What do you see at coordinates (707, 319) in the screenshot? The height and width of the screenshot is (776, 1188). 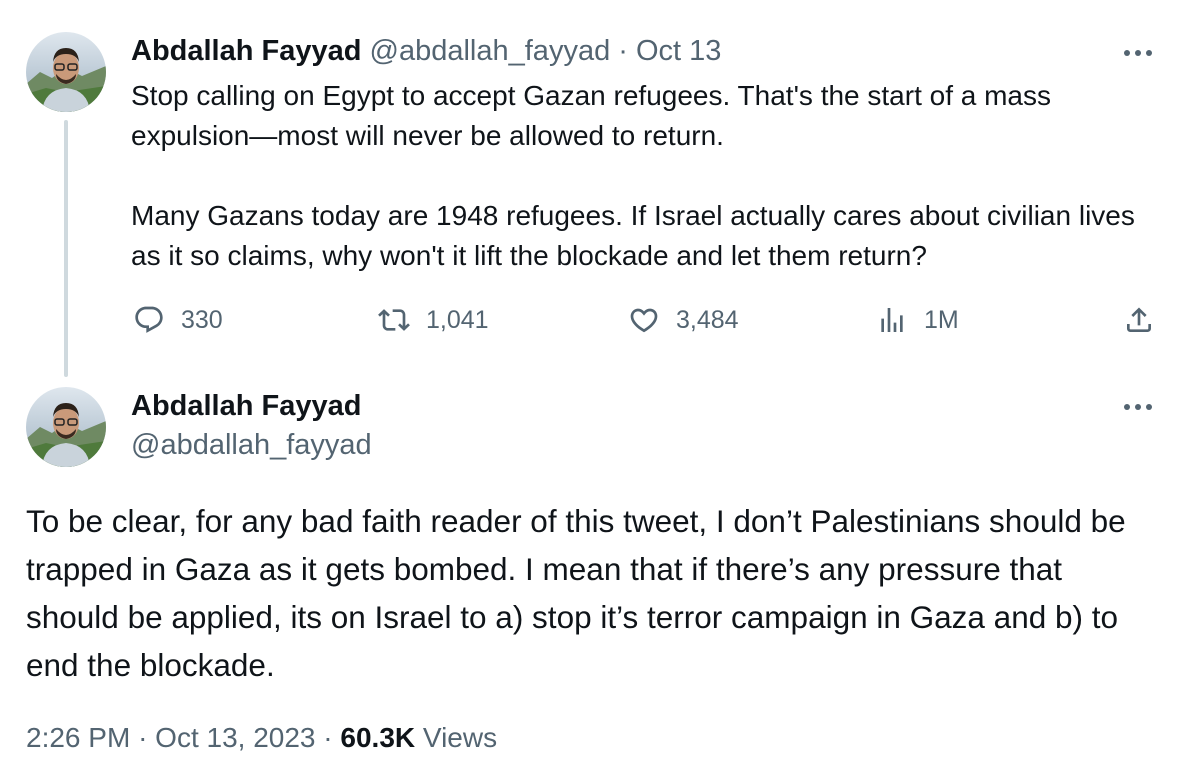 I see `like-count: 3,484` at bounding box center [707, 319].